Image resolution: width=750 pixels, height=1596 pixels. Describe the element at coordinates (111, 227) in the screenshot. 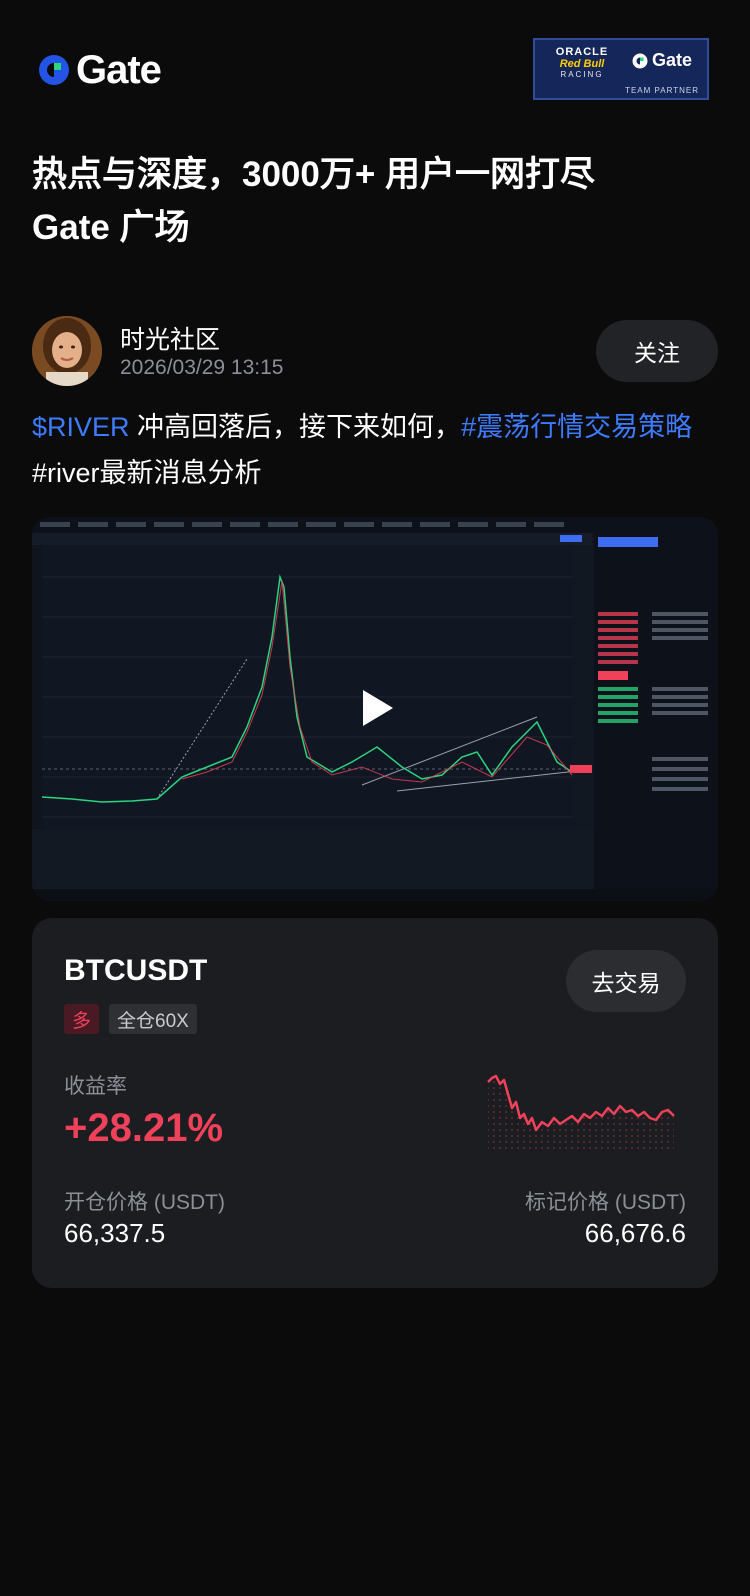

I see `headline-line-2: Gate 广场` at that location.